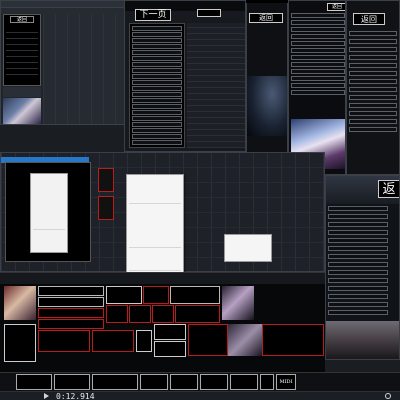  I want to click on search-icon, so click(388, 396).